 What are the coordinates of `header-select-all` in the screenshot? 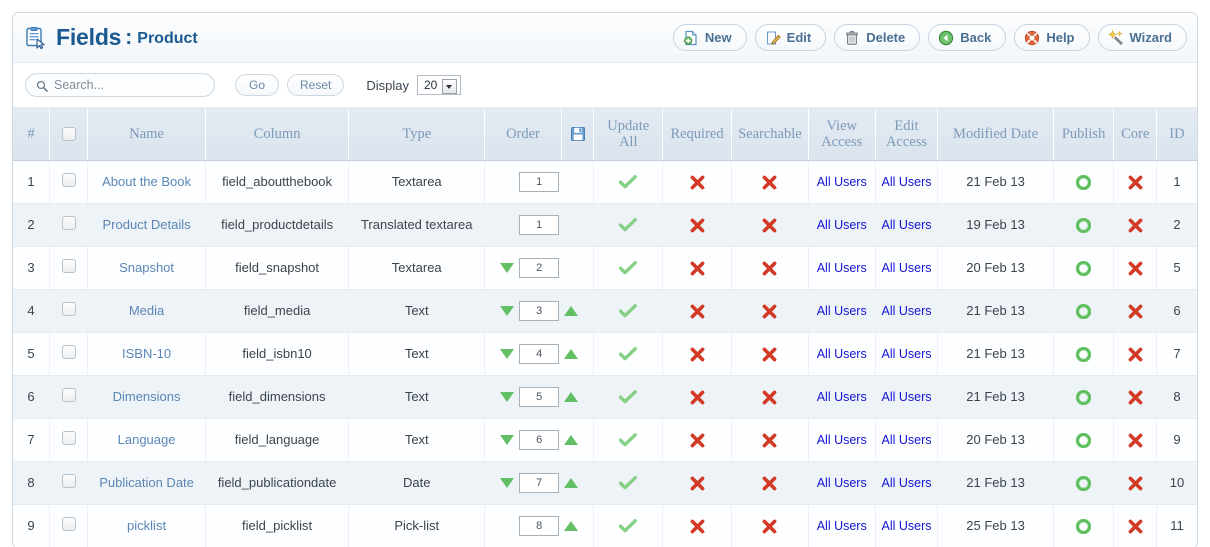 It's located at (69, 134).